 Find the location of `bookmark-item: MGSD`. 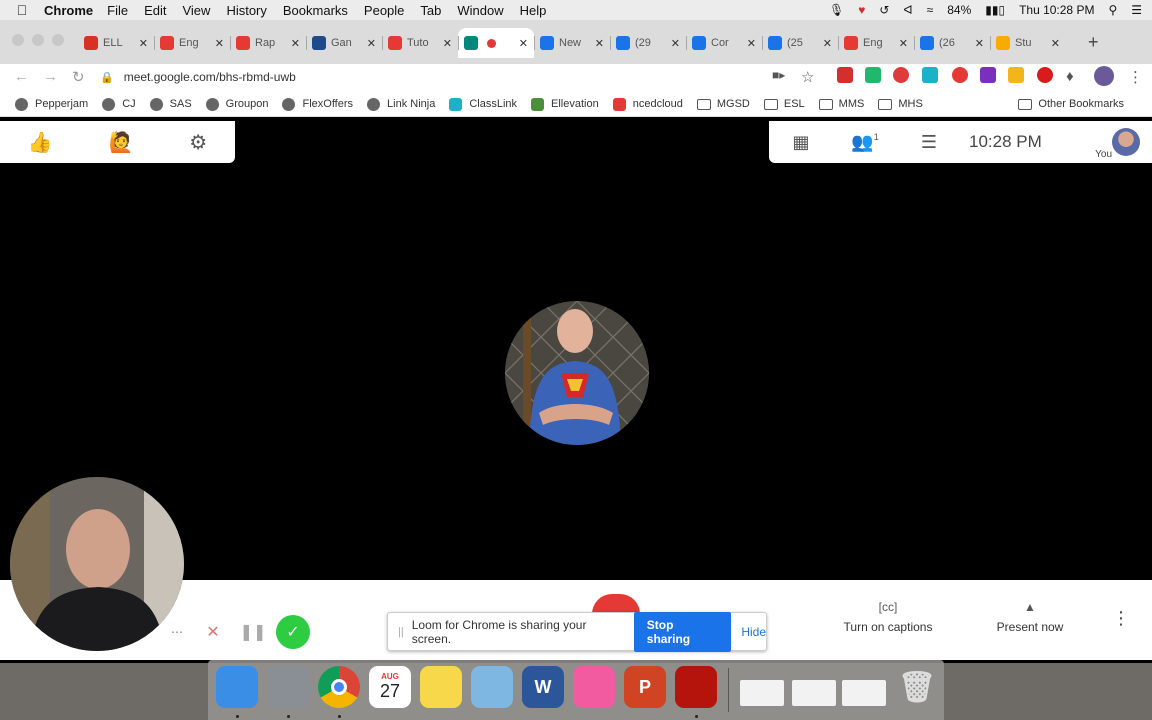

bookmark-item: MGSD is located at coordinates (723, 104).